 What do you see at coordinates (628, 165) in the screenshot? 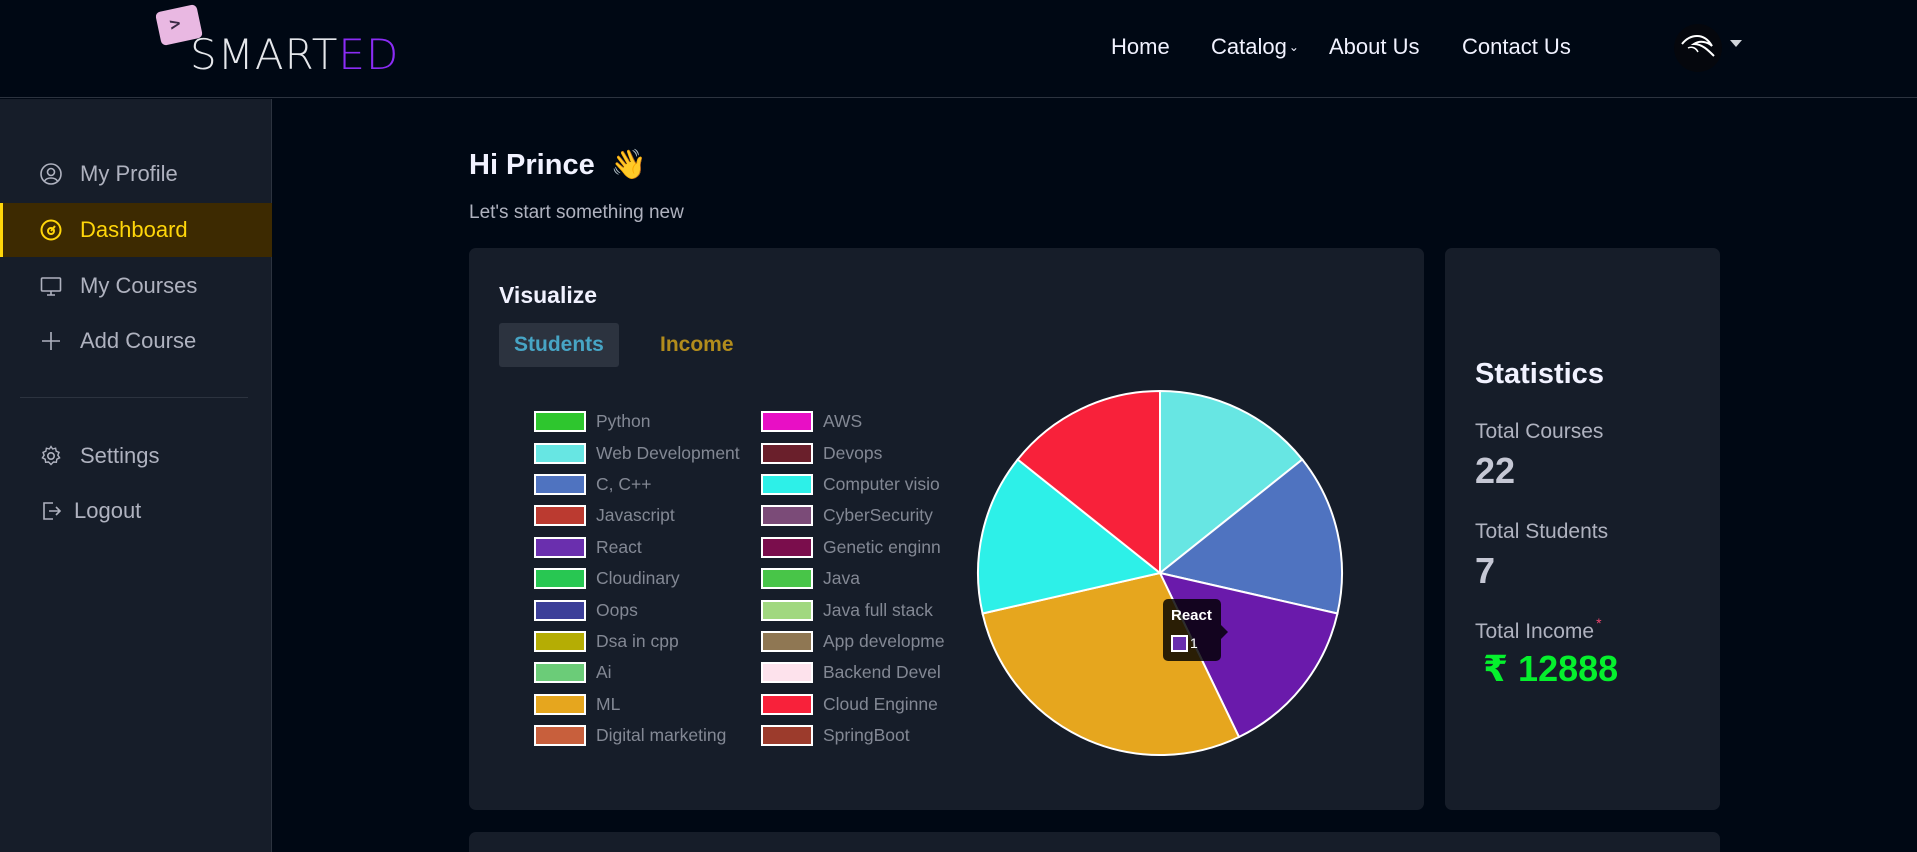
I see `waving-hand-icon: 👋` at bounding box center [628, 165].